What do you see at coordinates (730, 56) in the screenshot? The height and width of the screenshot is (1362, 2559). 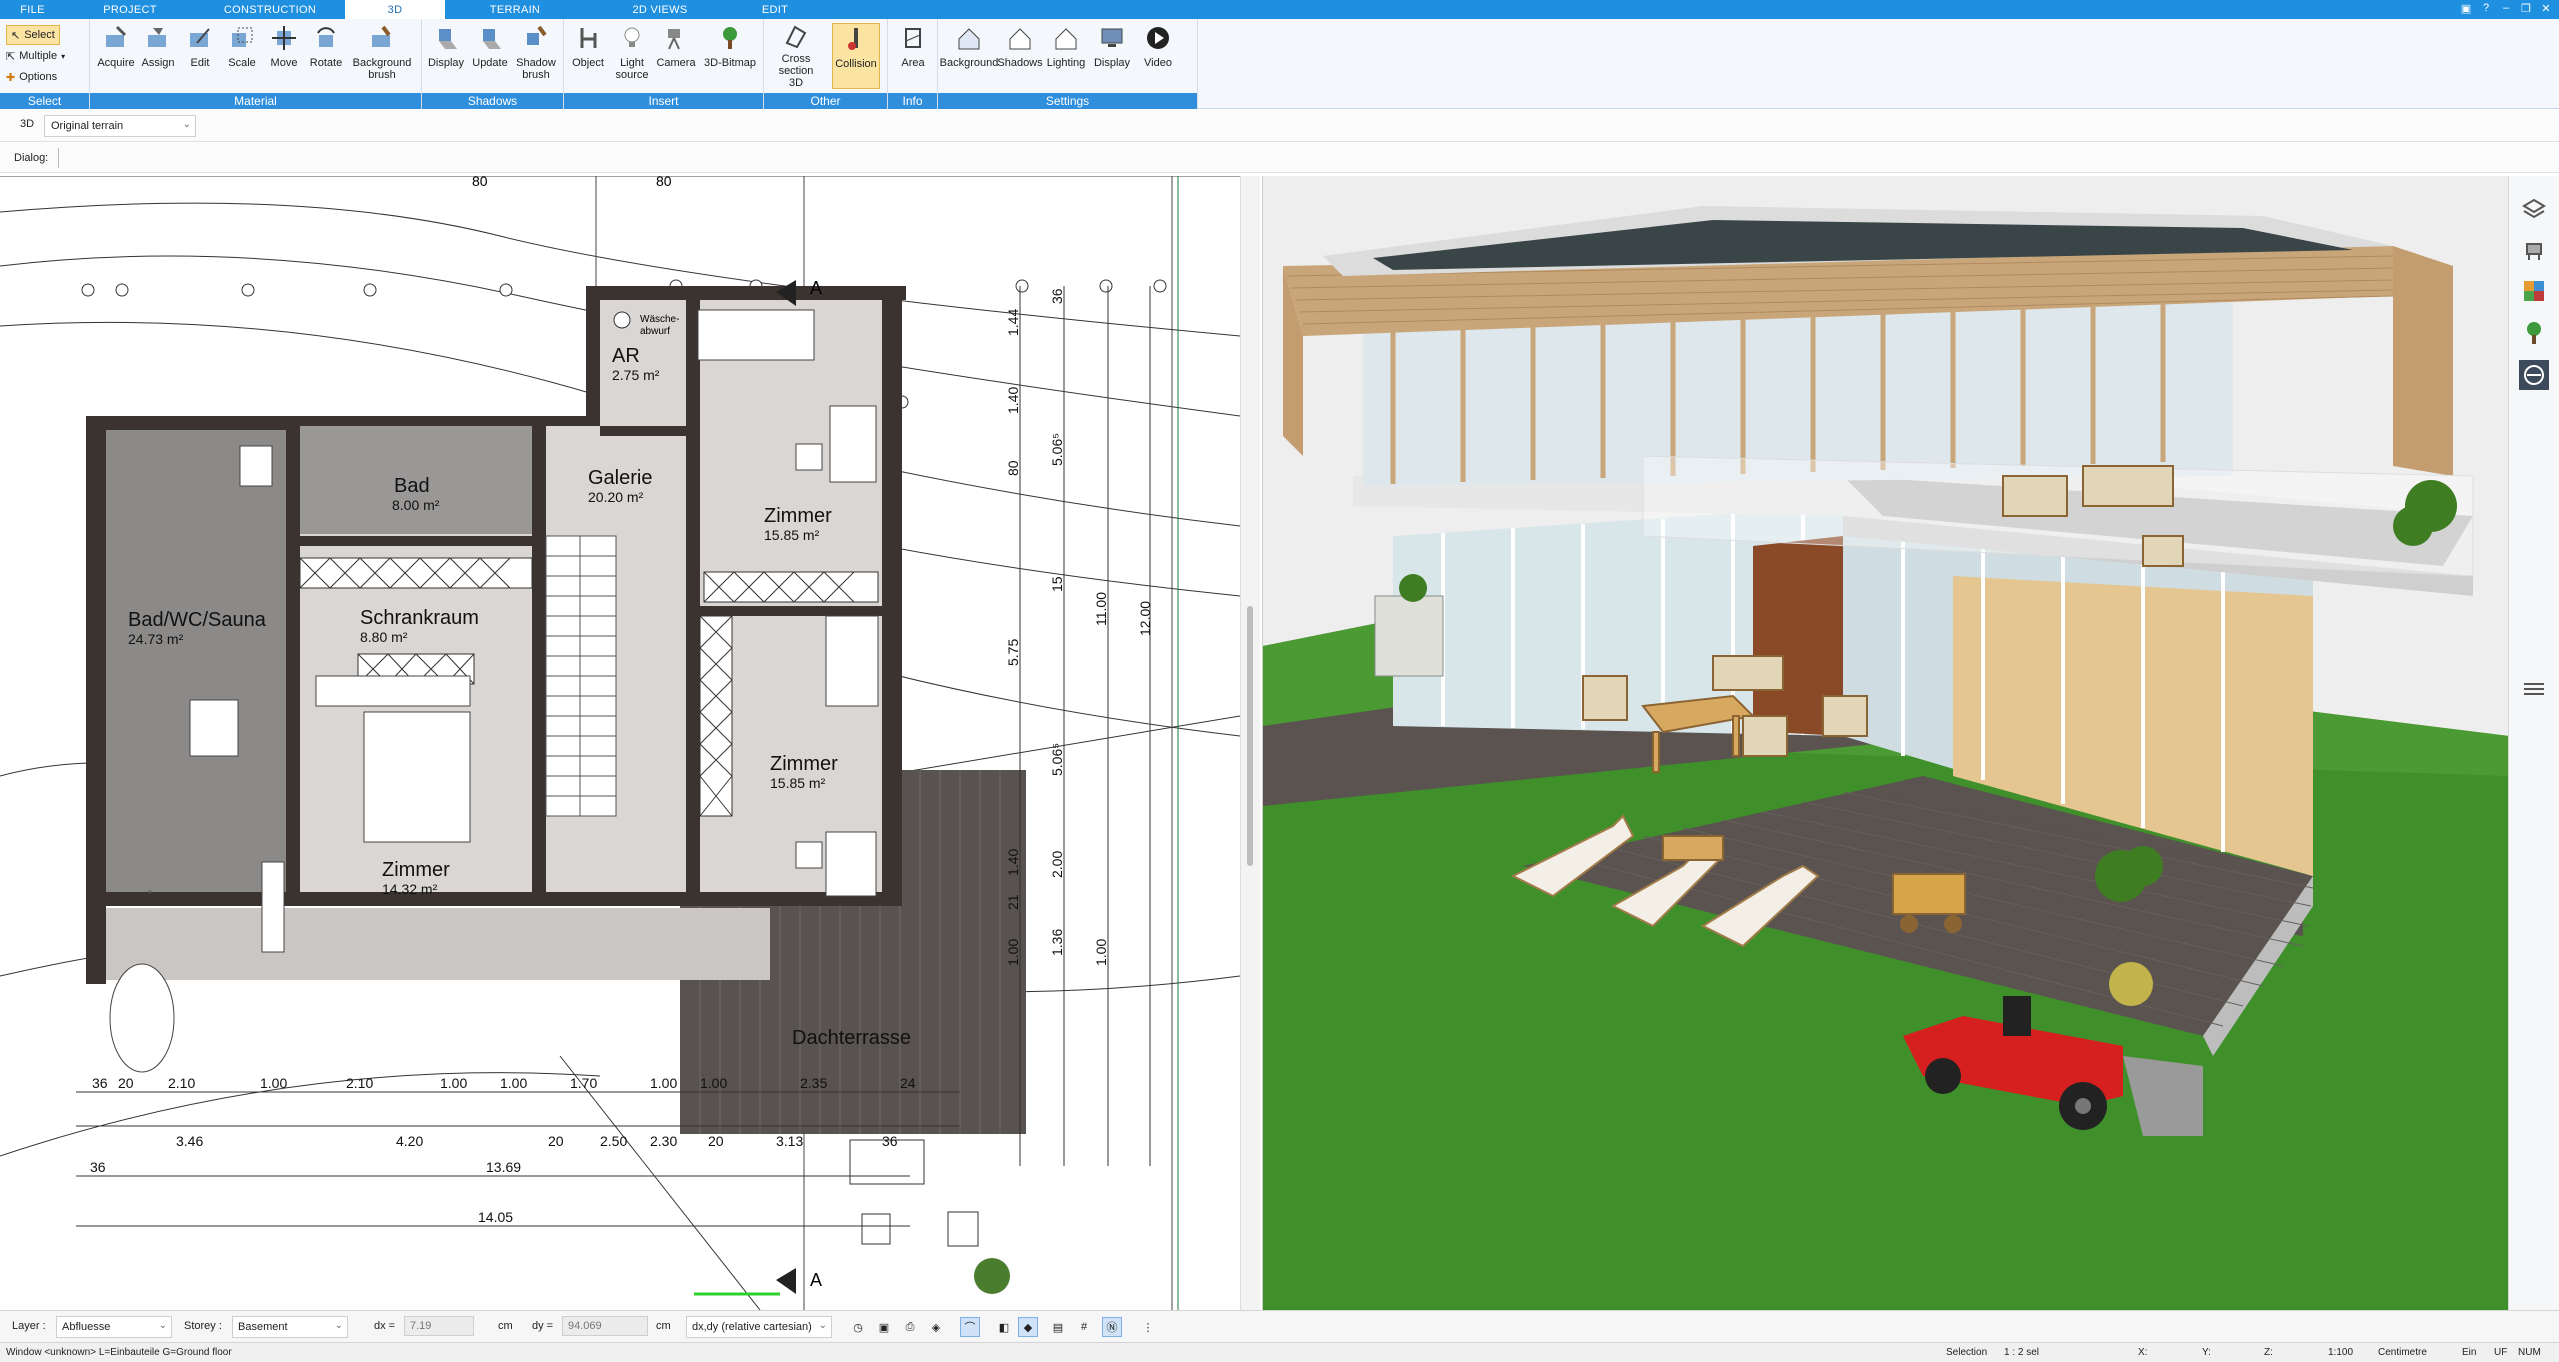 I see `3d-bitmap-button: 3D-Bitmap` at bounding box center [730, 56].